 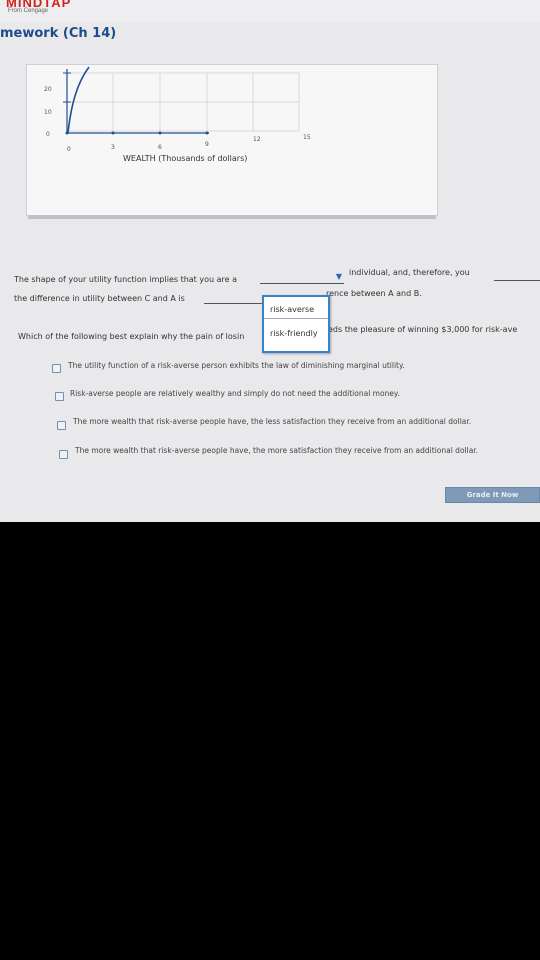 What do you see at coordinates (78, 100) in the screenshot?
I see `utility-curve` at bounding box center [78, 100].